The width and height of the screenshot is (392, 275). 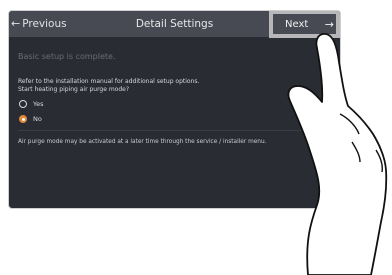 What do you see at coordinates (38, 104) in the screenshot?
I see `option-yes-label: Yes` at bounding box center [38, 104].